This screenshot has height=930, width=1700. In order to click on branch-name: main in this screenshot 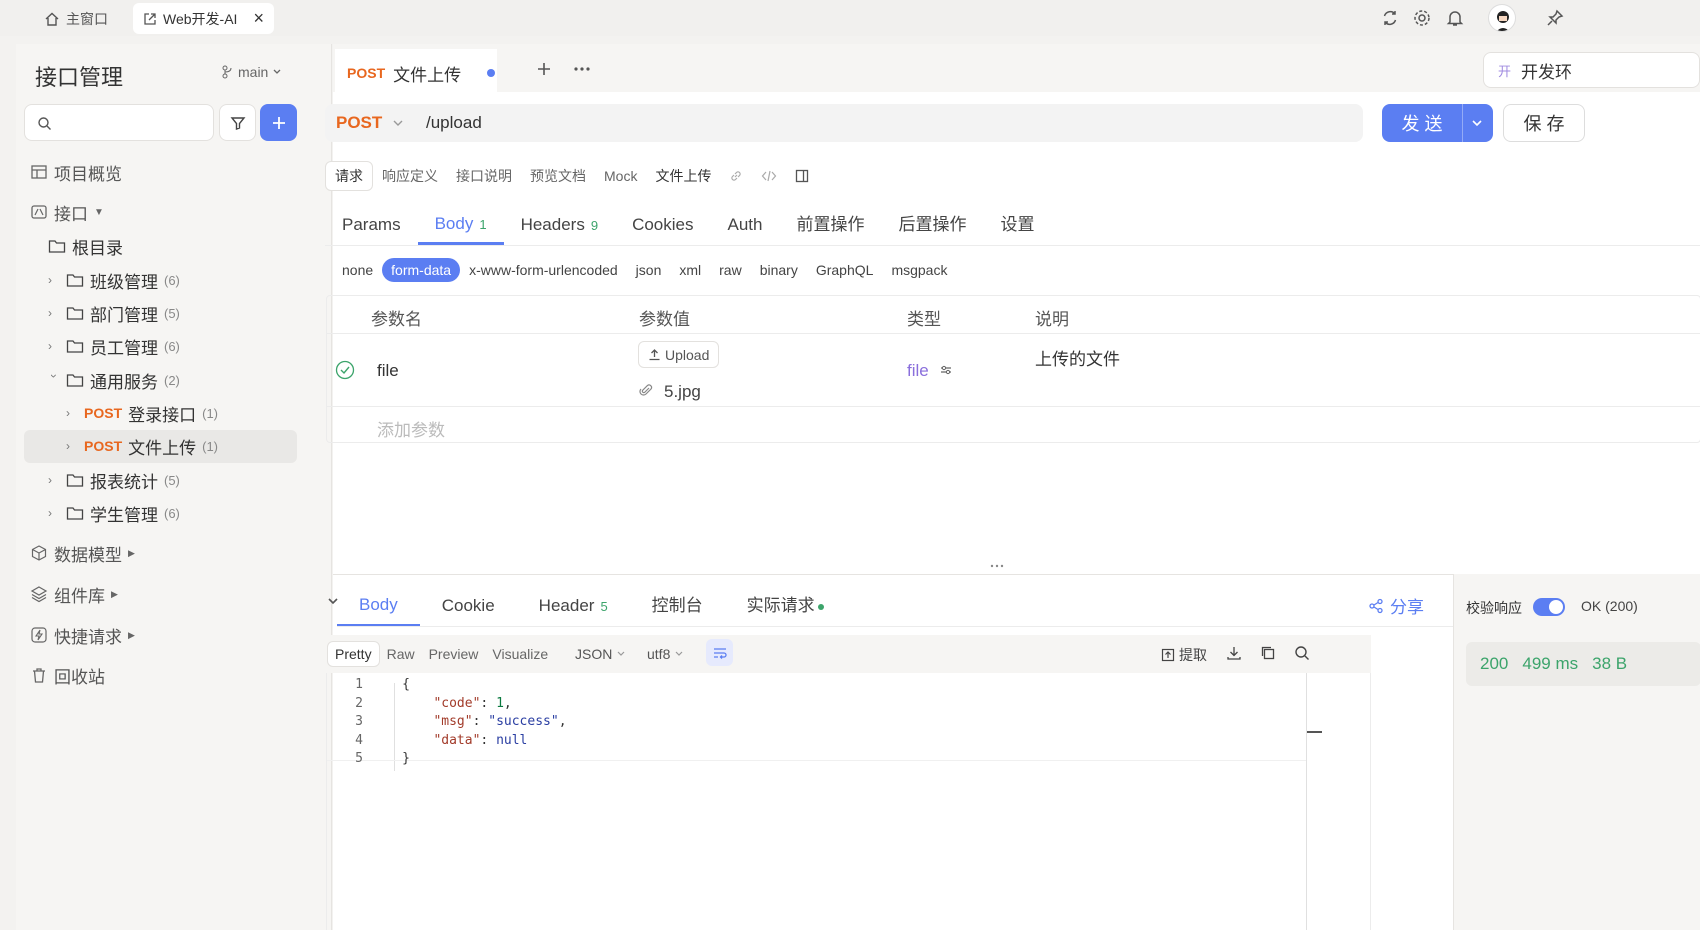, I will do `click(253, 72)`.